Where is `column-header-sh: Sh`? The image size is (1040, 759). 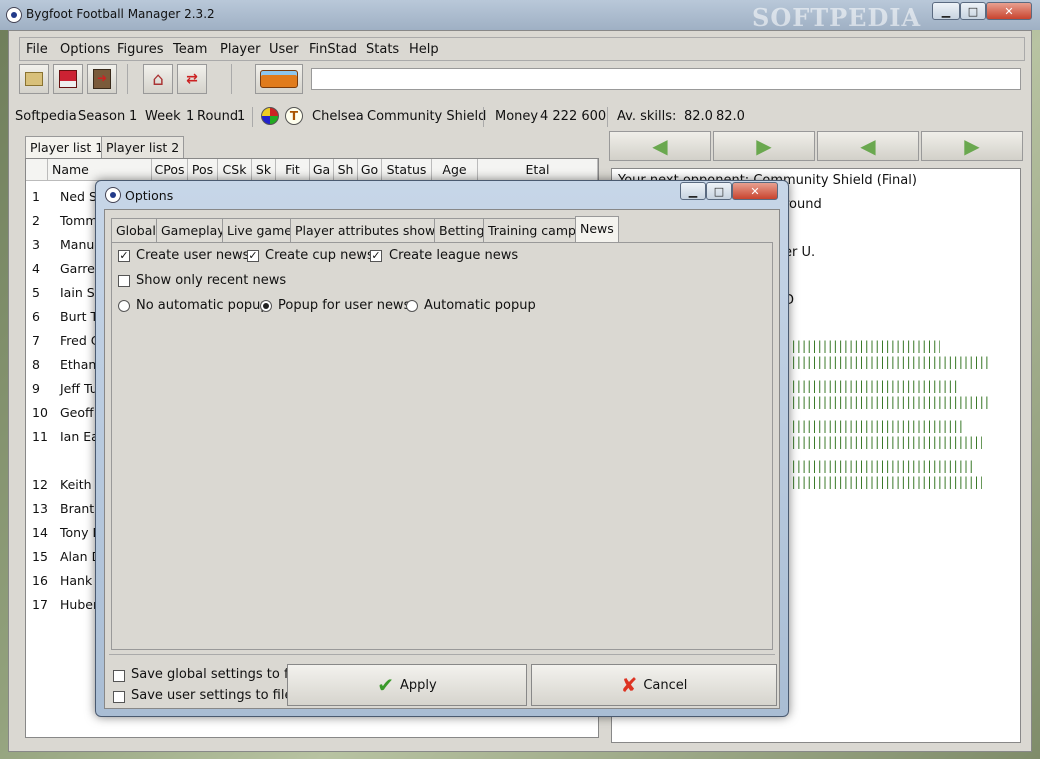
column-header-sh: Sh is located at coordinates (346, 170).